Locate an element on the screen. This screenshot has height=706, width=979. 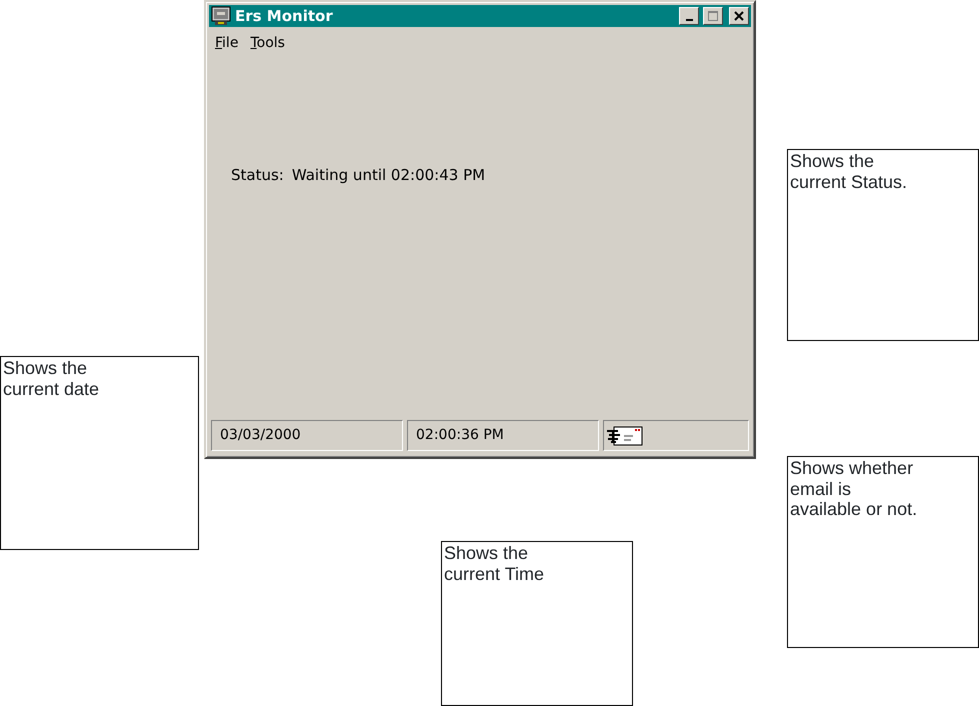
callout-text: Shows the current Status. is located at coordinates (849, 171).